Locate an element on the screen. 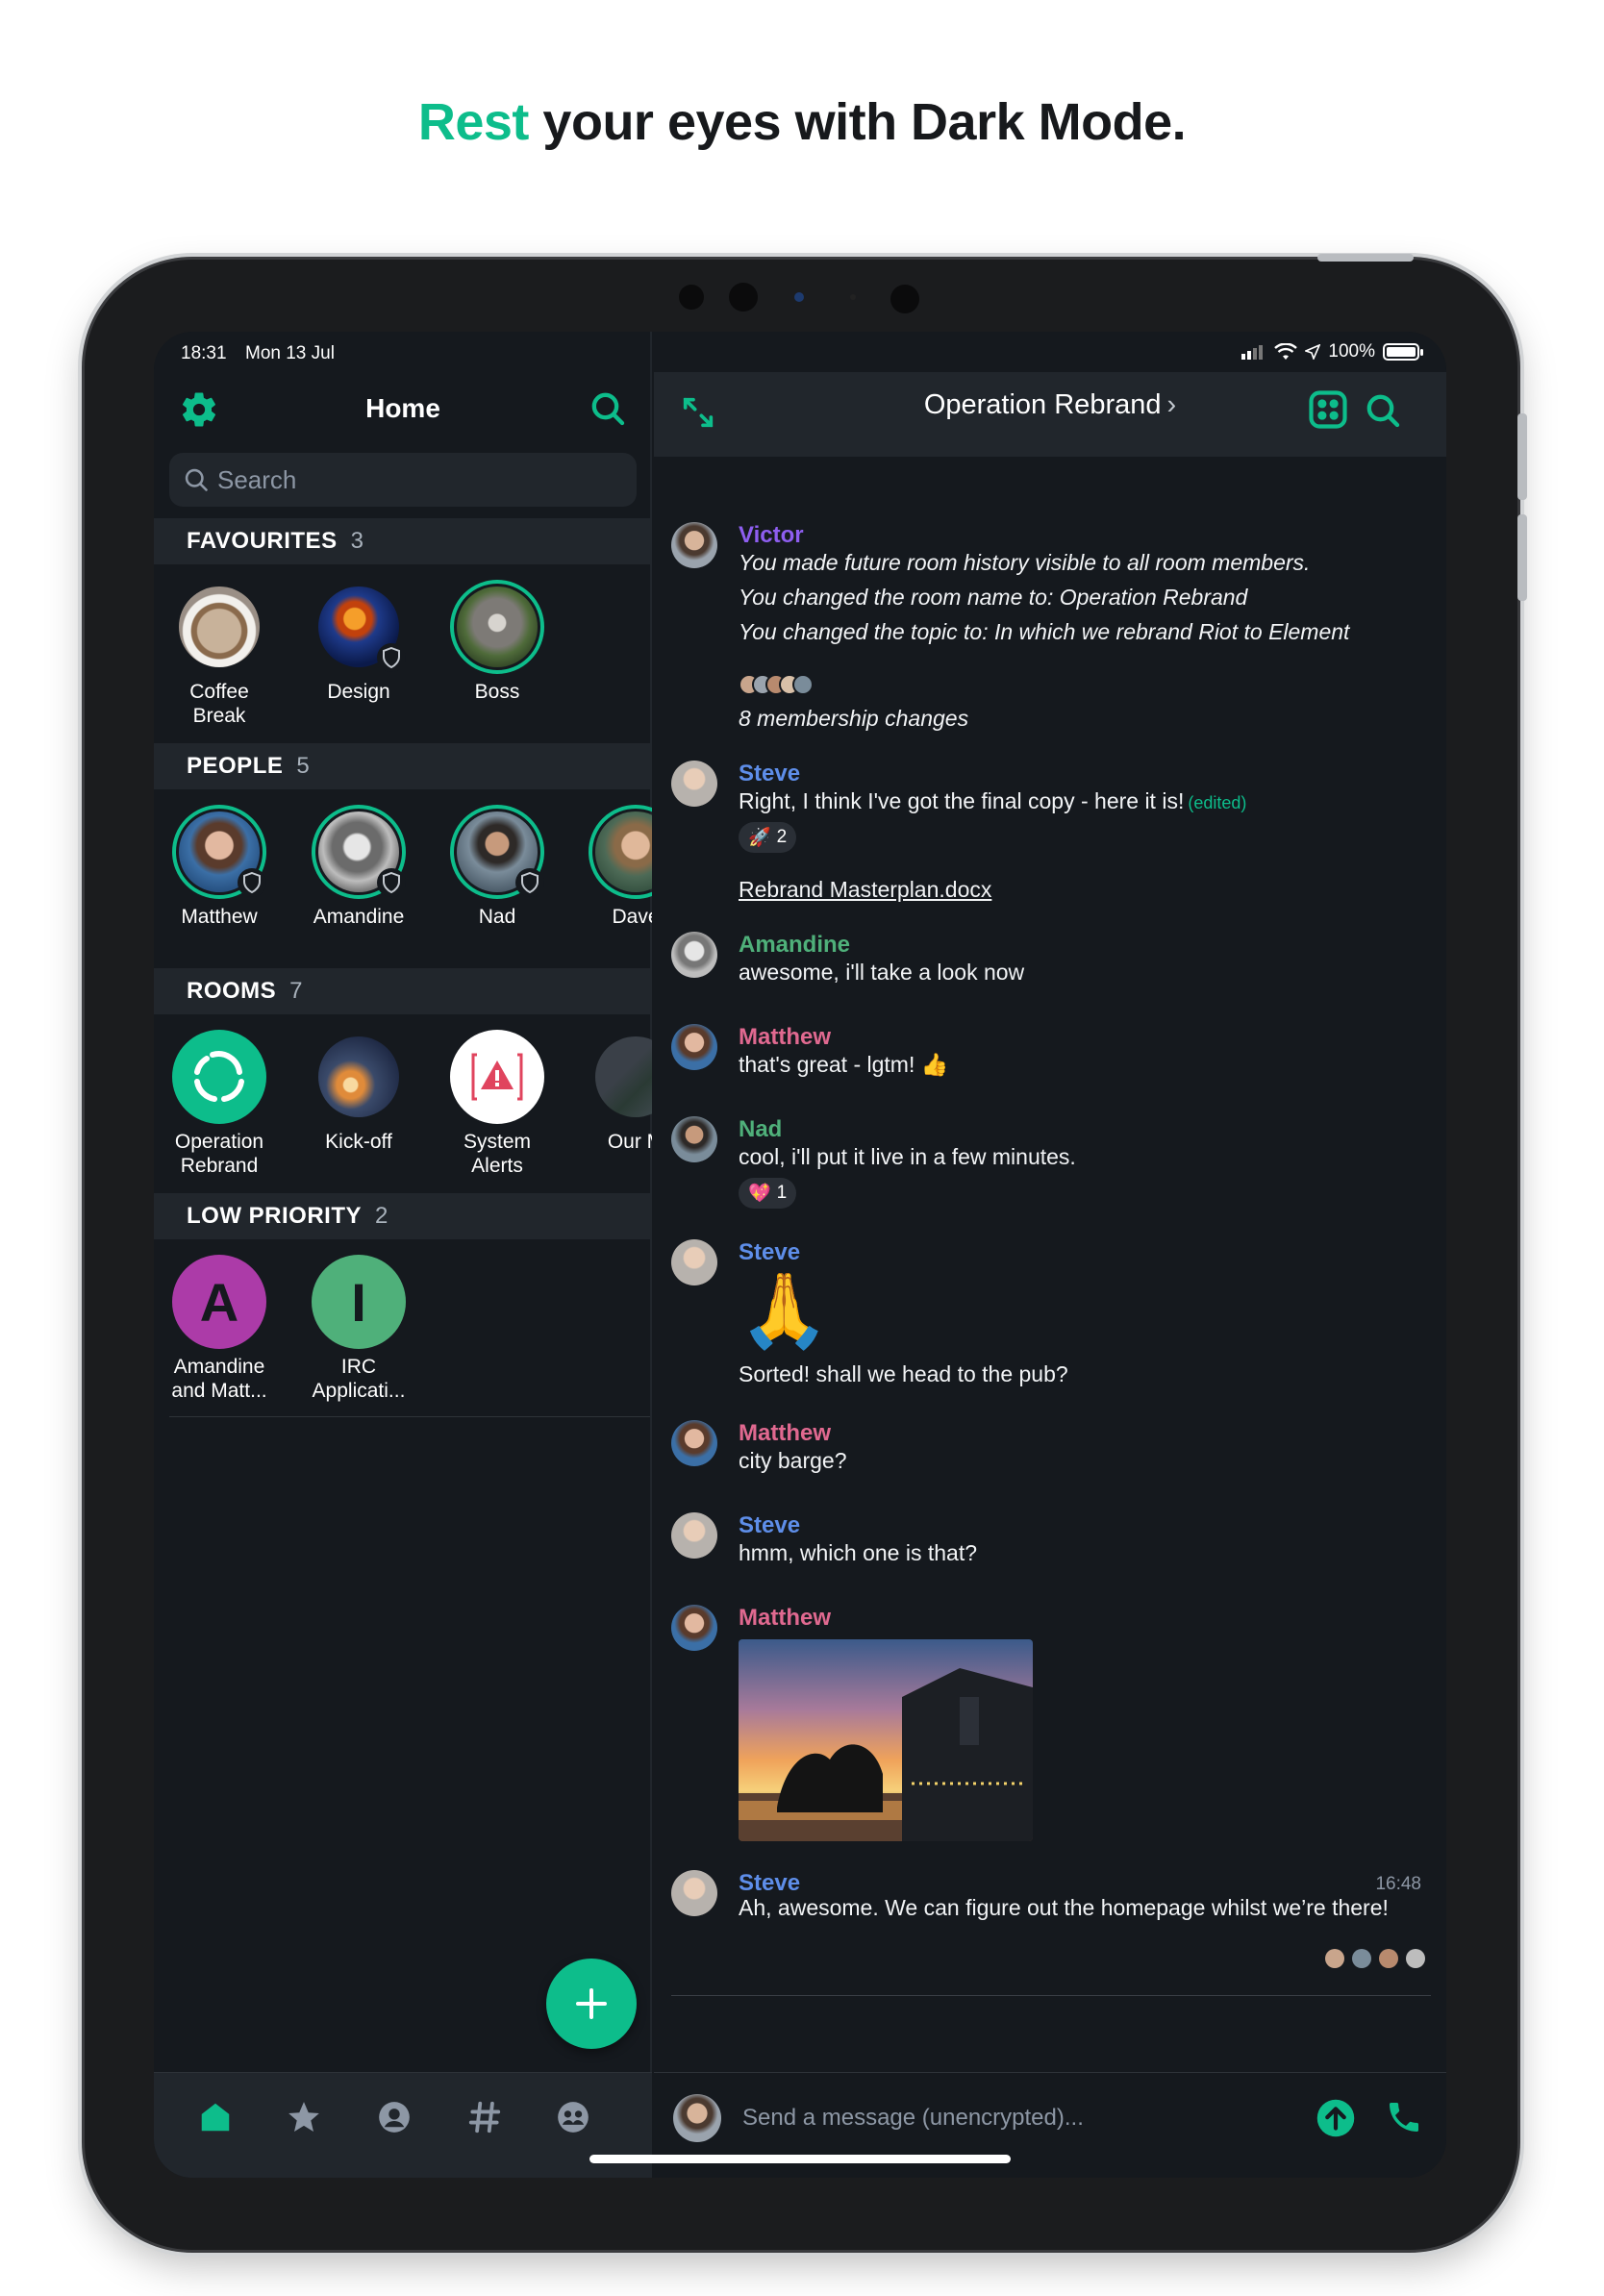  tab-communities is located at coordinates (573, 2117).